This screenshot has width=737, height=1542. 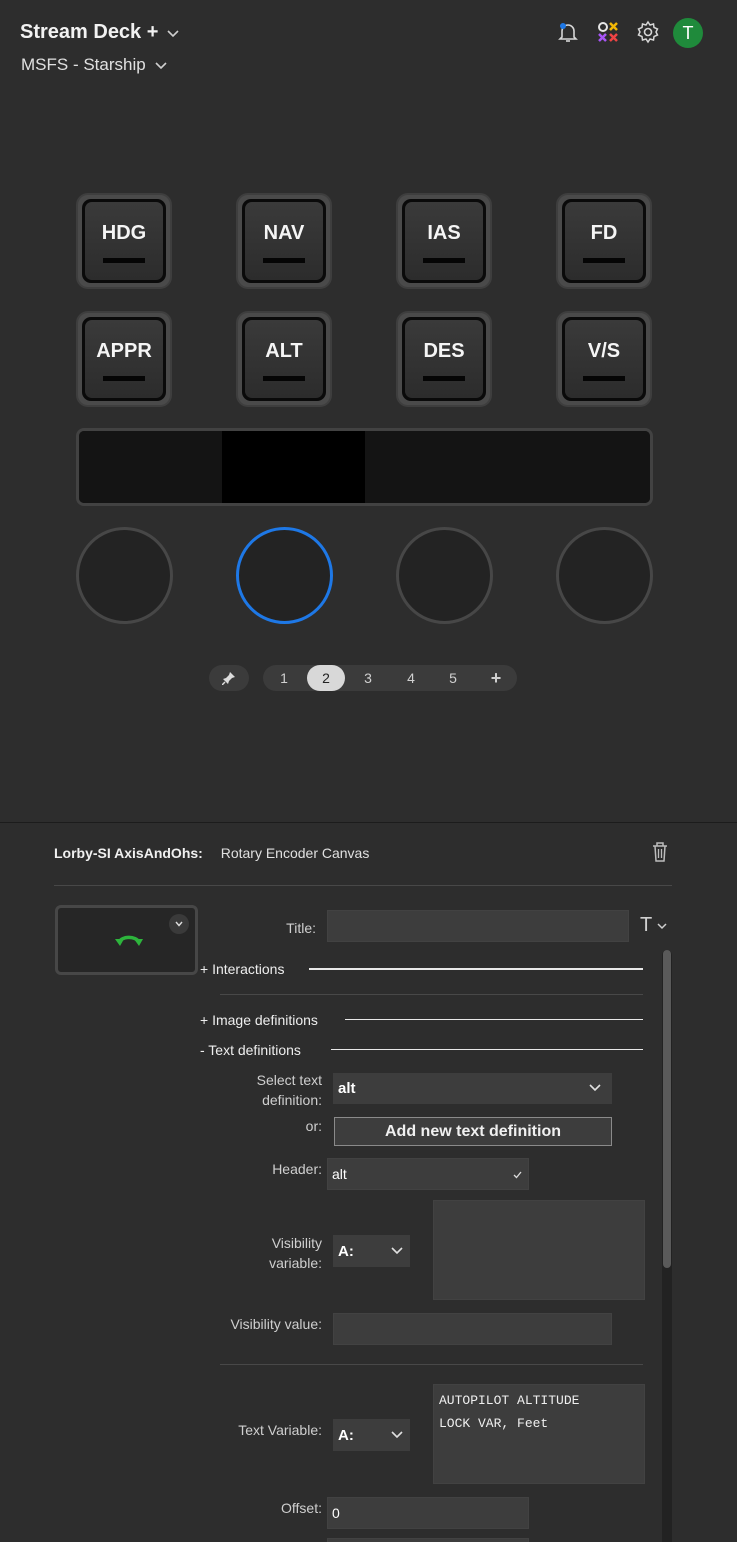 I want to click on next-input, so click(x=428, y=1540).